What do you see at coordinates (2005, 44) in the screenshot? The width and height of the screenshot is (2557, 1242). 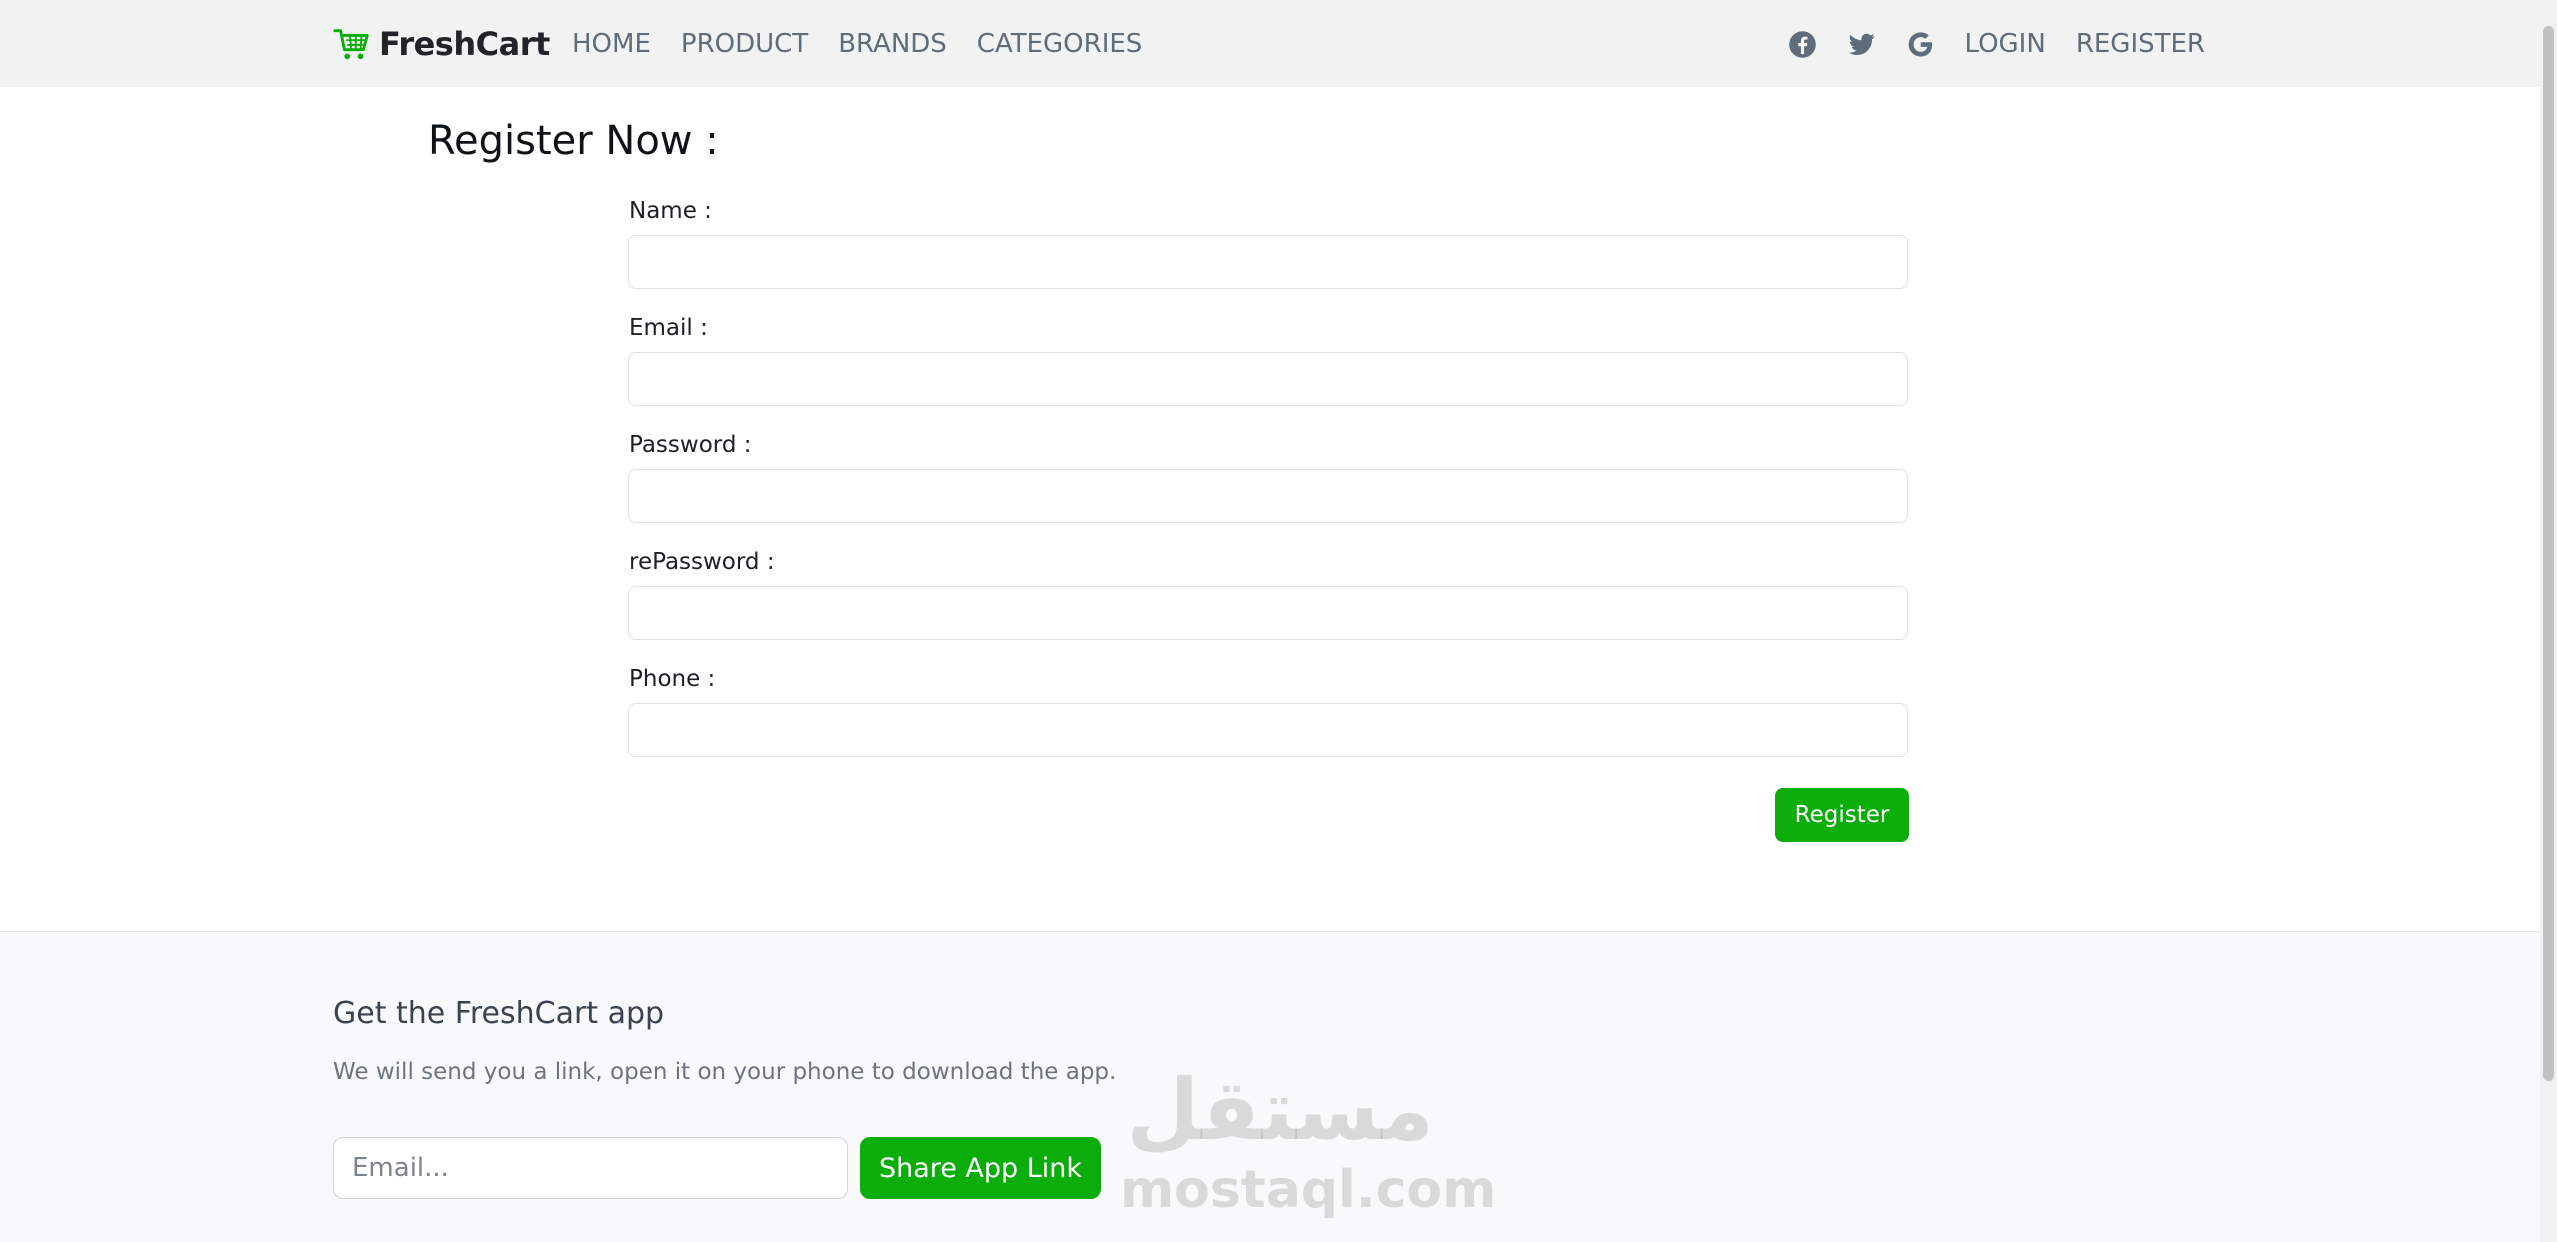 I see `nav-link-login: LOGIN` at bounding box center [2005, 44].